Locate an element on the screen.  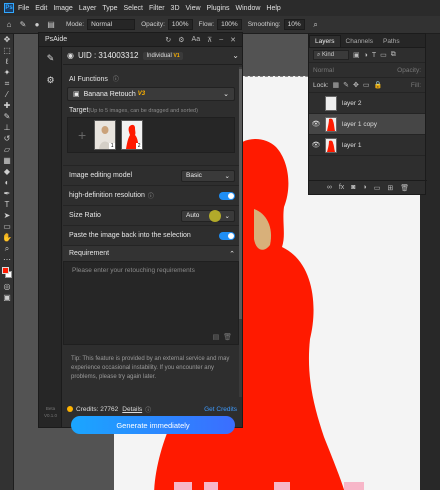
tab-layers: Layers is located at coordinates (325, 41).